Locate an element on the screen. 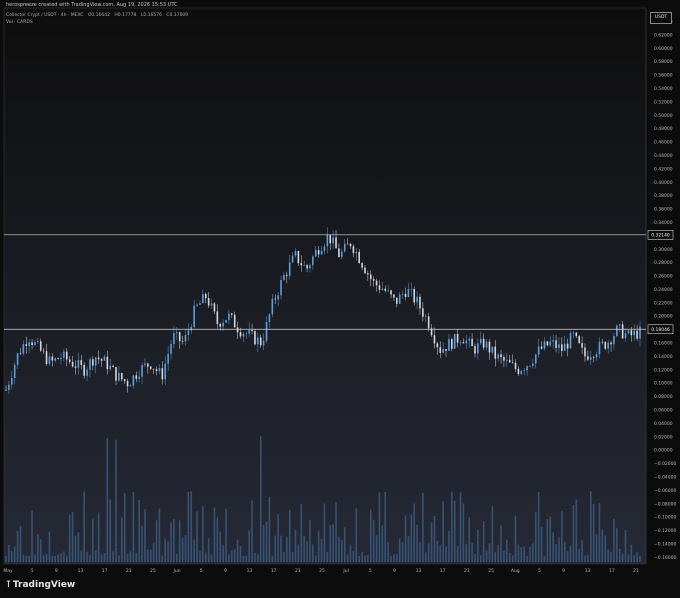 This screenshot has width=680, height=598. y-tick-label: 0.08000 is located at coordinates (663, 397).